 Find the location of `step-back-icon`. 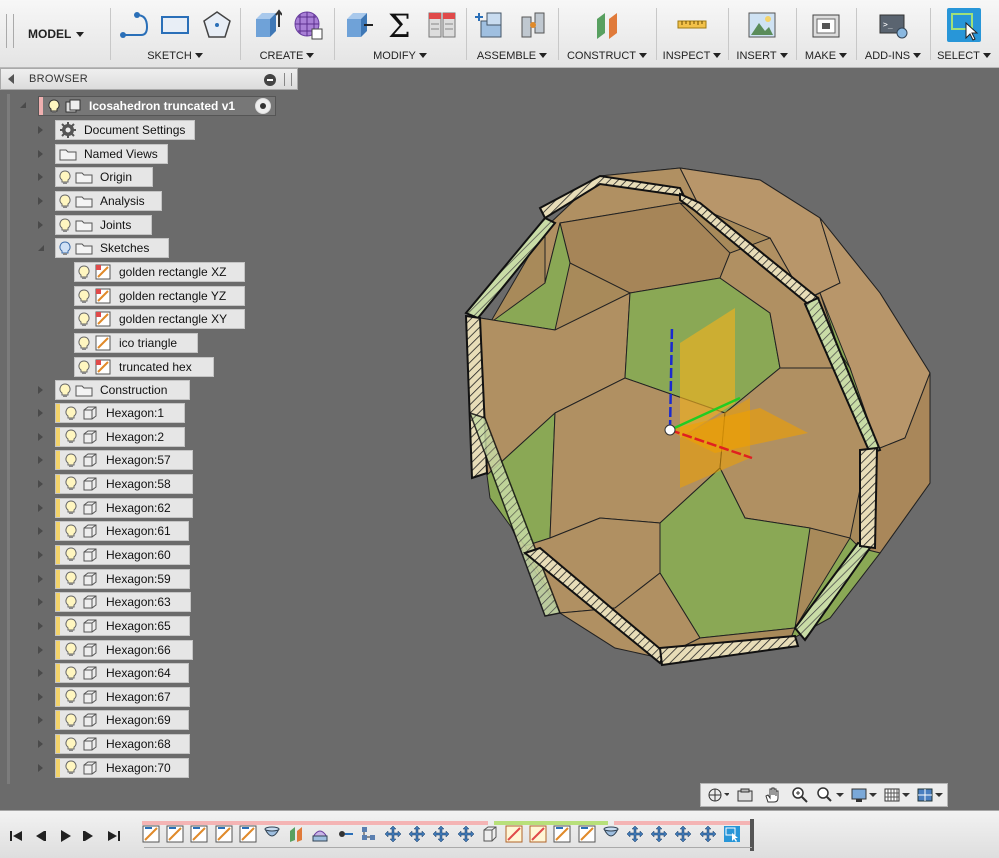

step-back-icon is located at coordinates (40, 836).